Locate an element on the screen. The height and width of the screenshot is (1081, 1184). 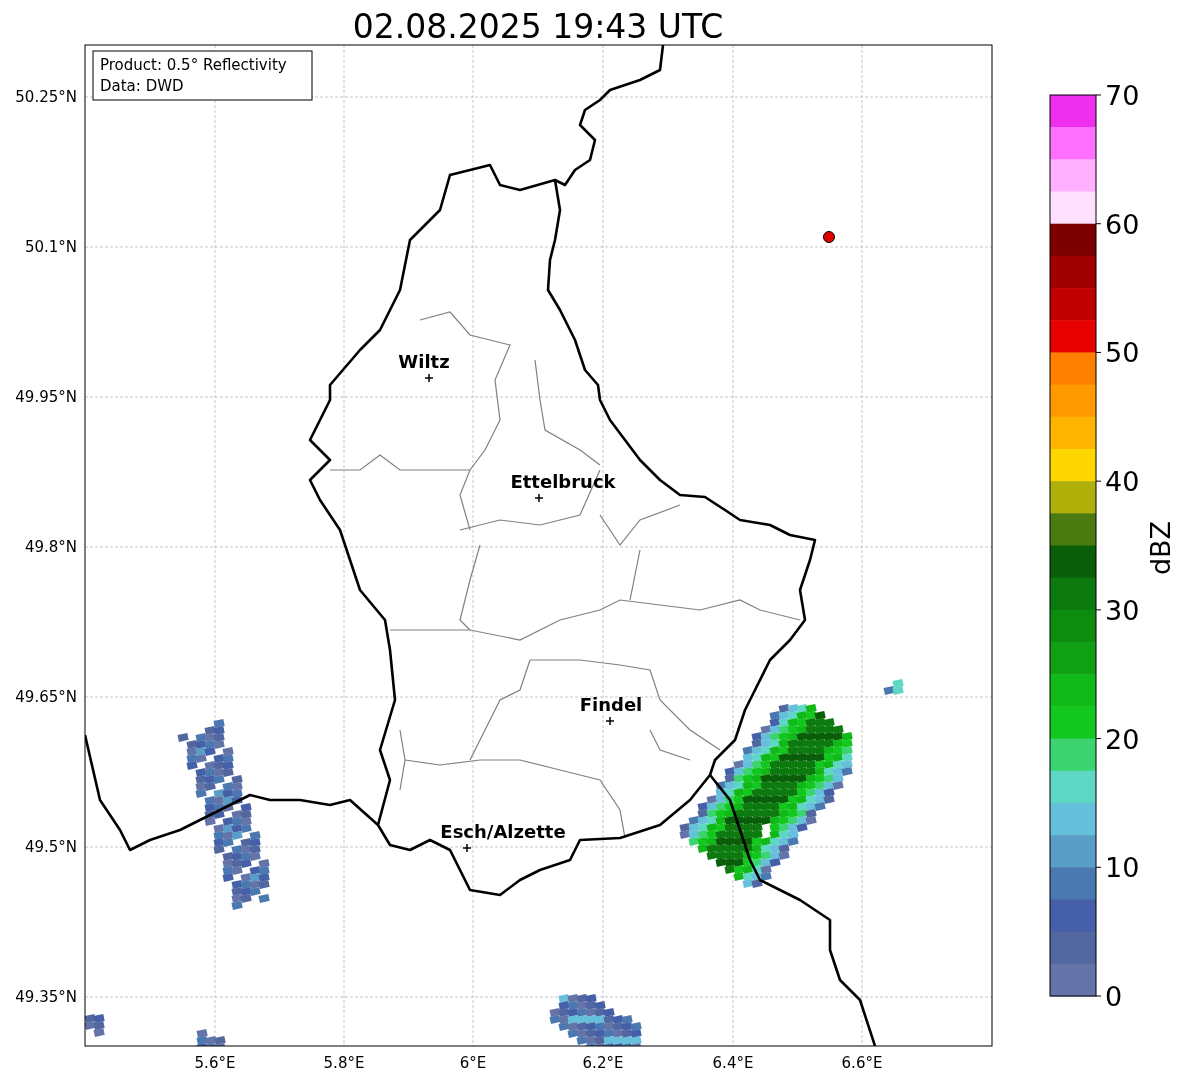
city-label: Ettelbruck is located at coordinates (563, 481).